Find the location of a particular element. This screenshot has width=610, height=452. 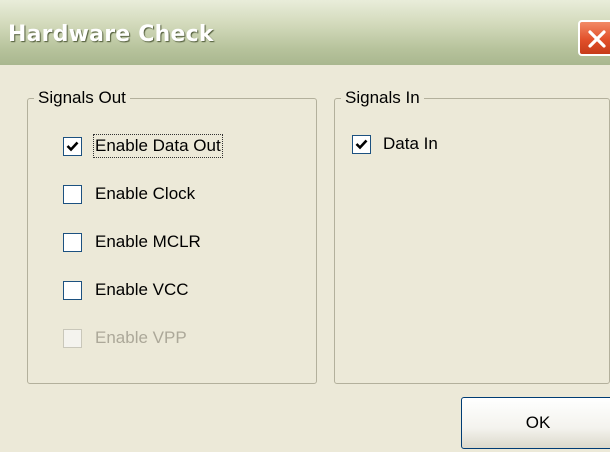

data-in-checkbox: Data In is located at coordinates (395, 144).